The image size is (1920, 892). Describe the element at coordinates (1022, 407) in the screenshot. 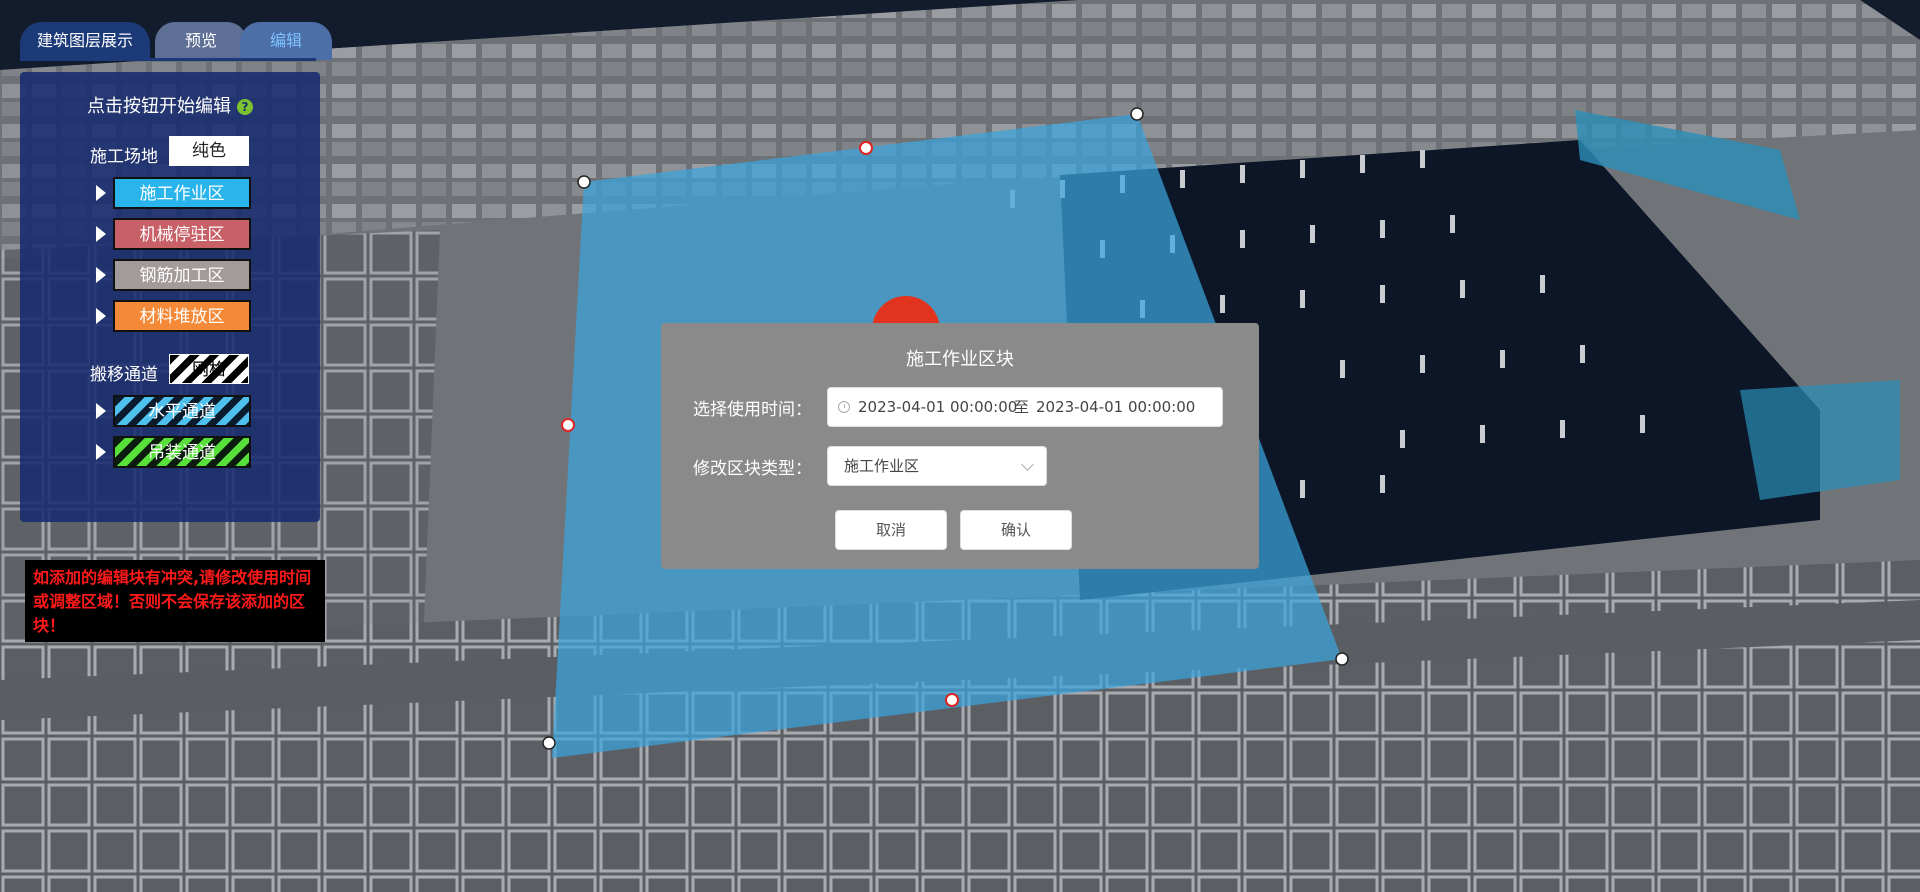

I see `range-separator: 至` at that location.